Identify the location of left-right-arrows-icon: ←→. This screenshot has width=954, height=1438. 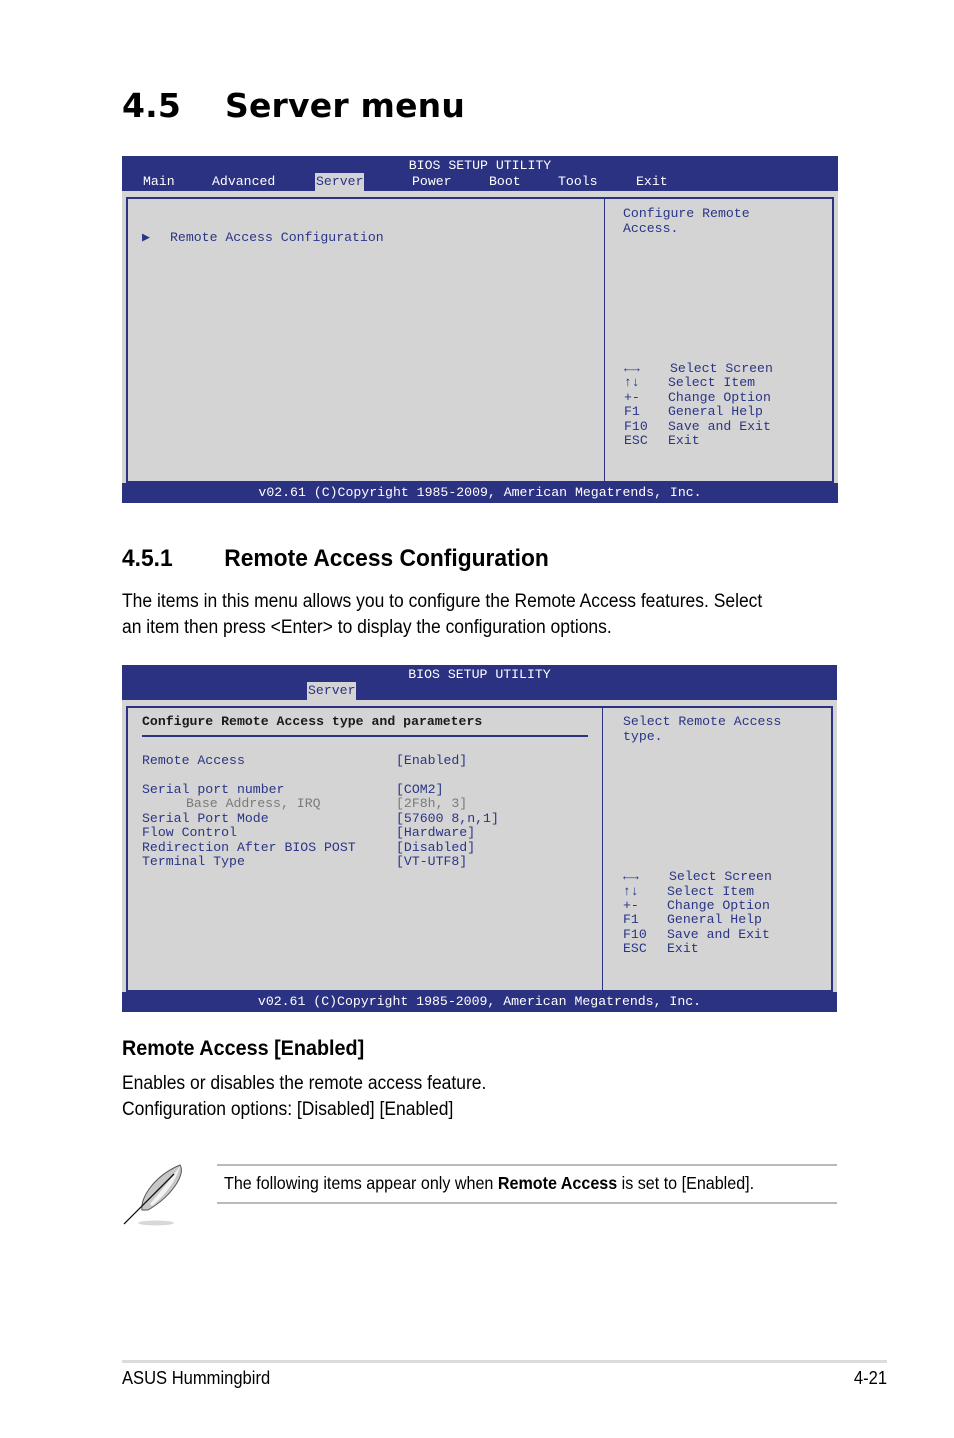
(631, 876).